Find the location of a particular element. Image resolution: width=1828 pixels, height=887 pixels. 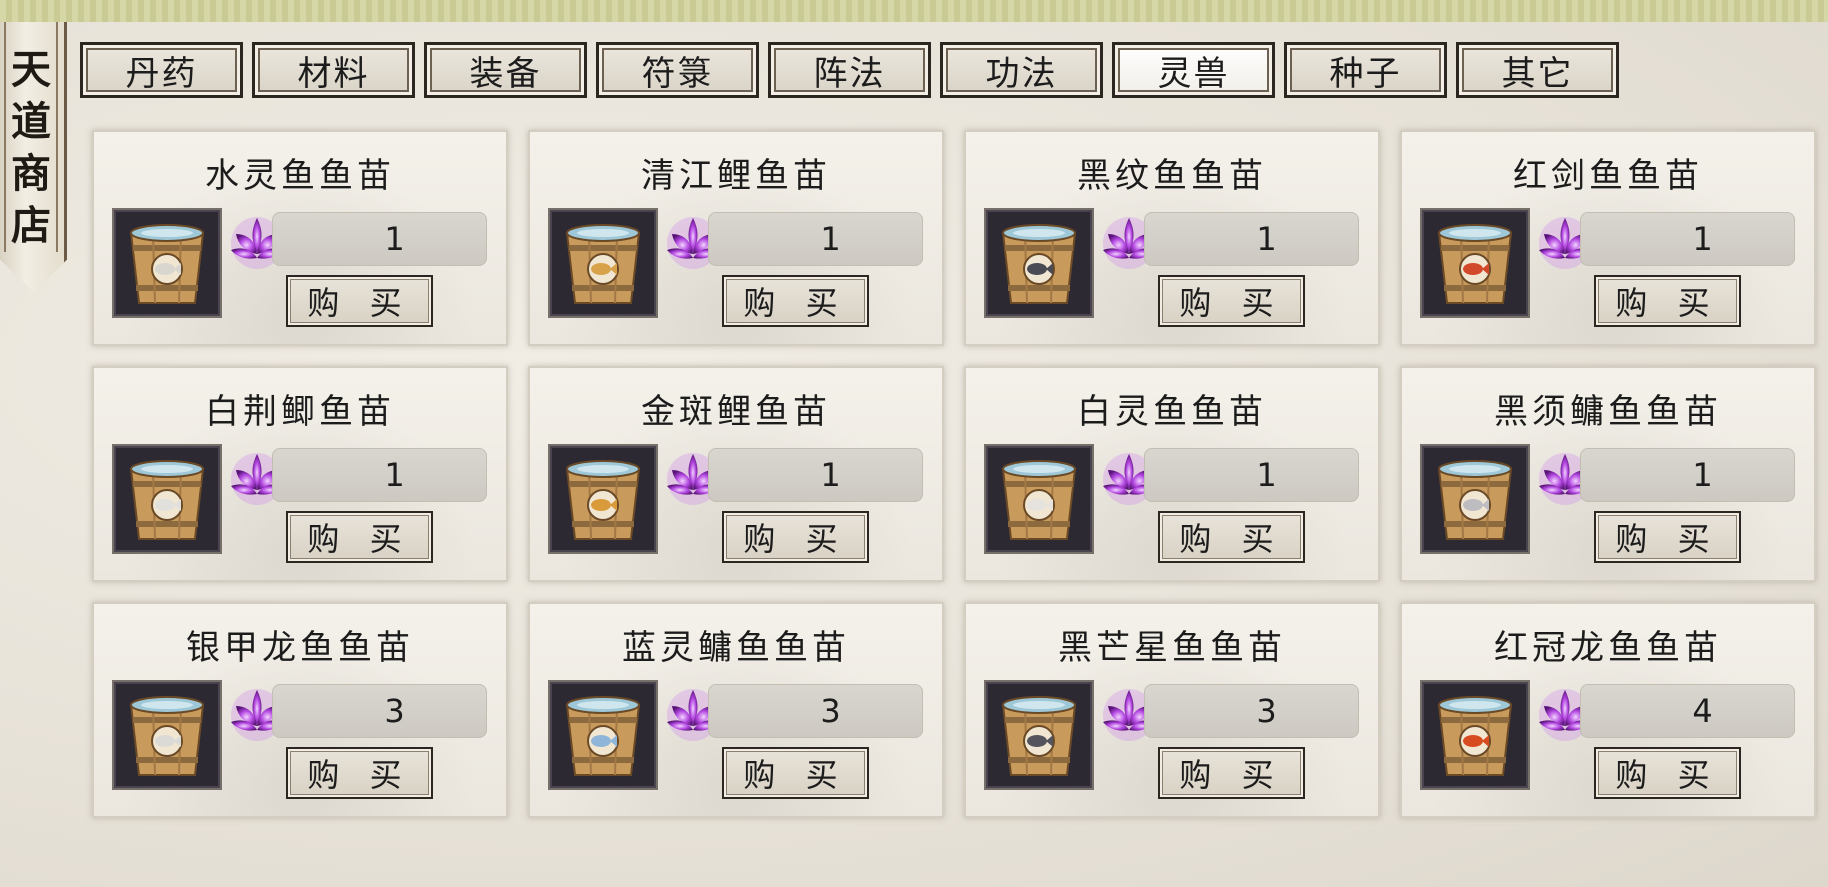

shop-item-card: 白灵鱼鱼苗 1 购 买 is located at coordinates (1172, 474).